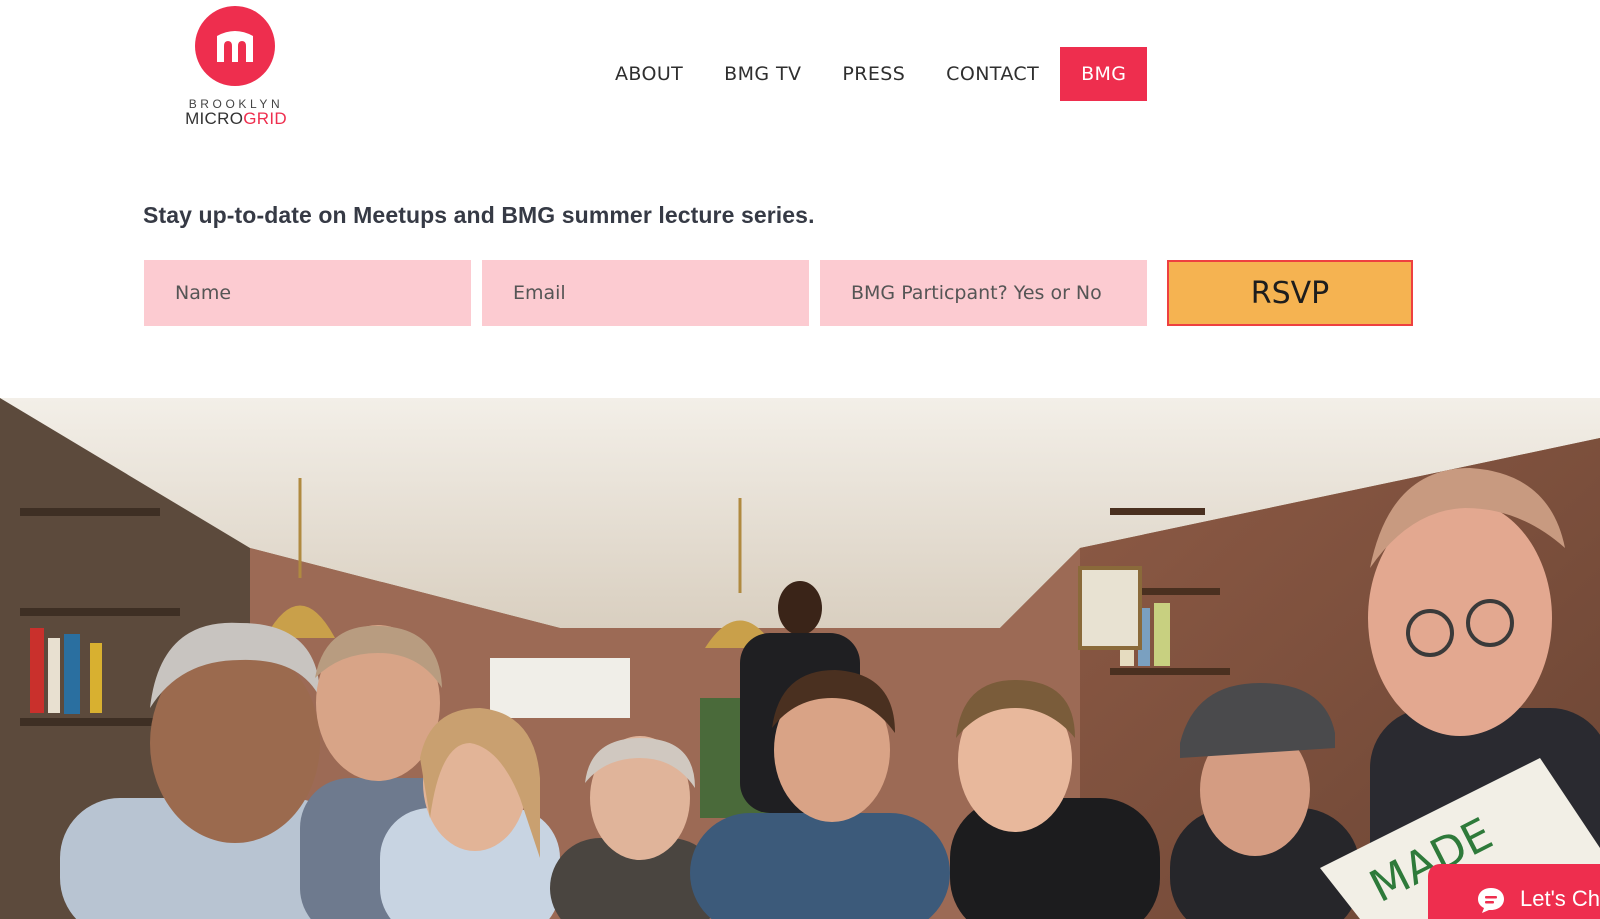 This screenshot has width=1600, height=919. I want to click on email-field, so click(645, 293).